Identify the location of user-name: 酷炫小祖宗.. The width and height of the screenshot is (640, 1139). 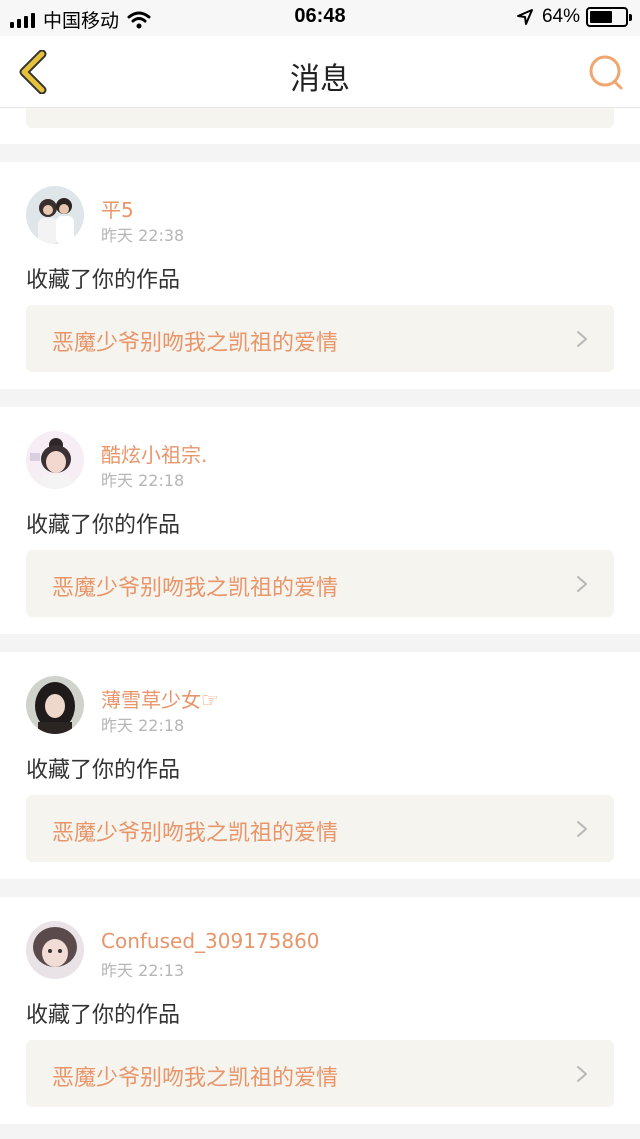
(154, 453).